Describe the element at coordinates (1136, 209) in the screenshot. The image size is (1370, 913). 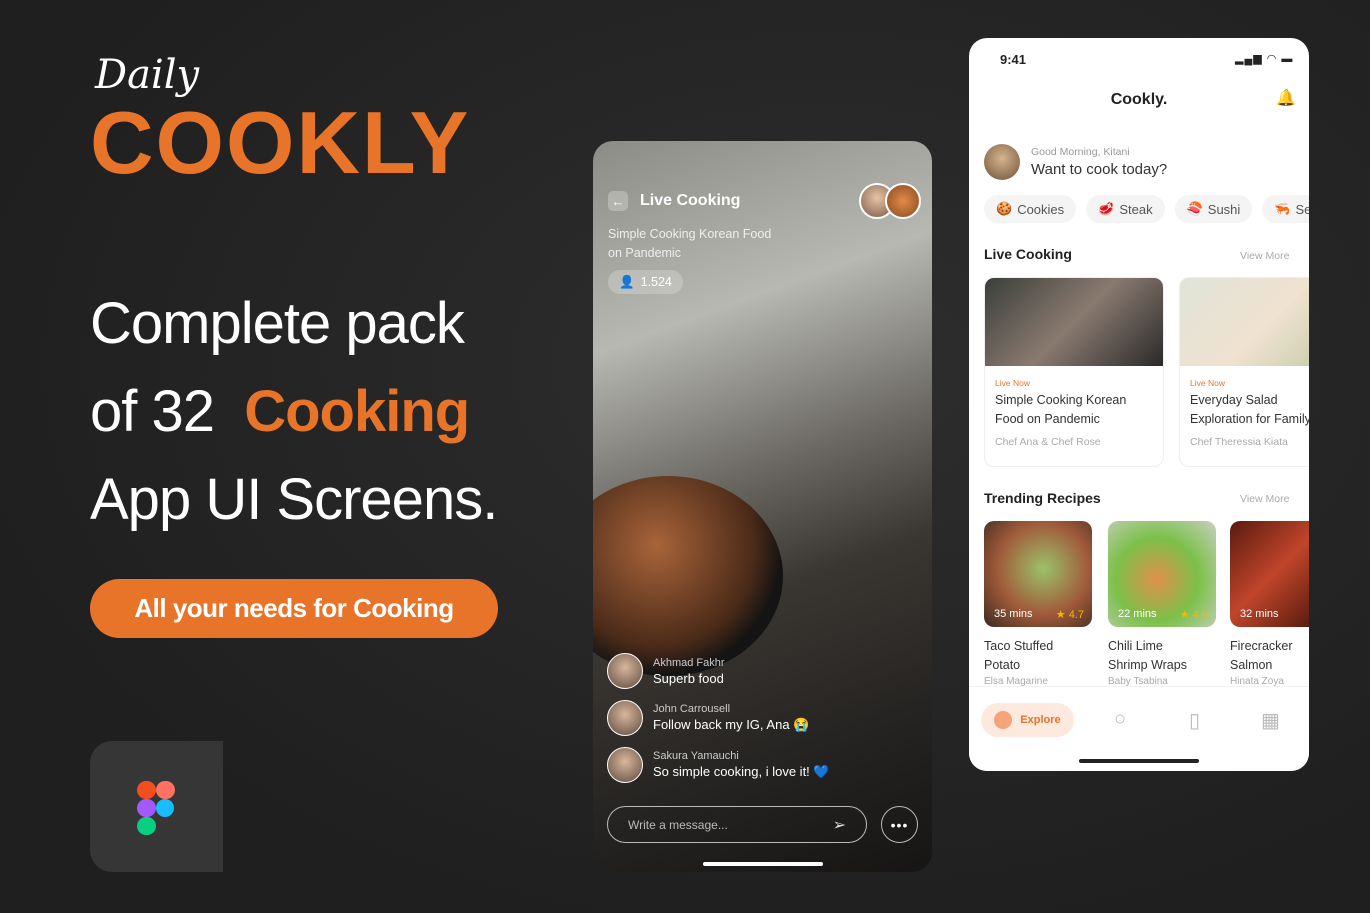
I see `chip-label: Steak` at that location.